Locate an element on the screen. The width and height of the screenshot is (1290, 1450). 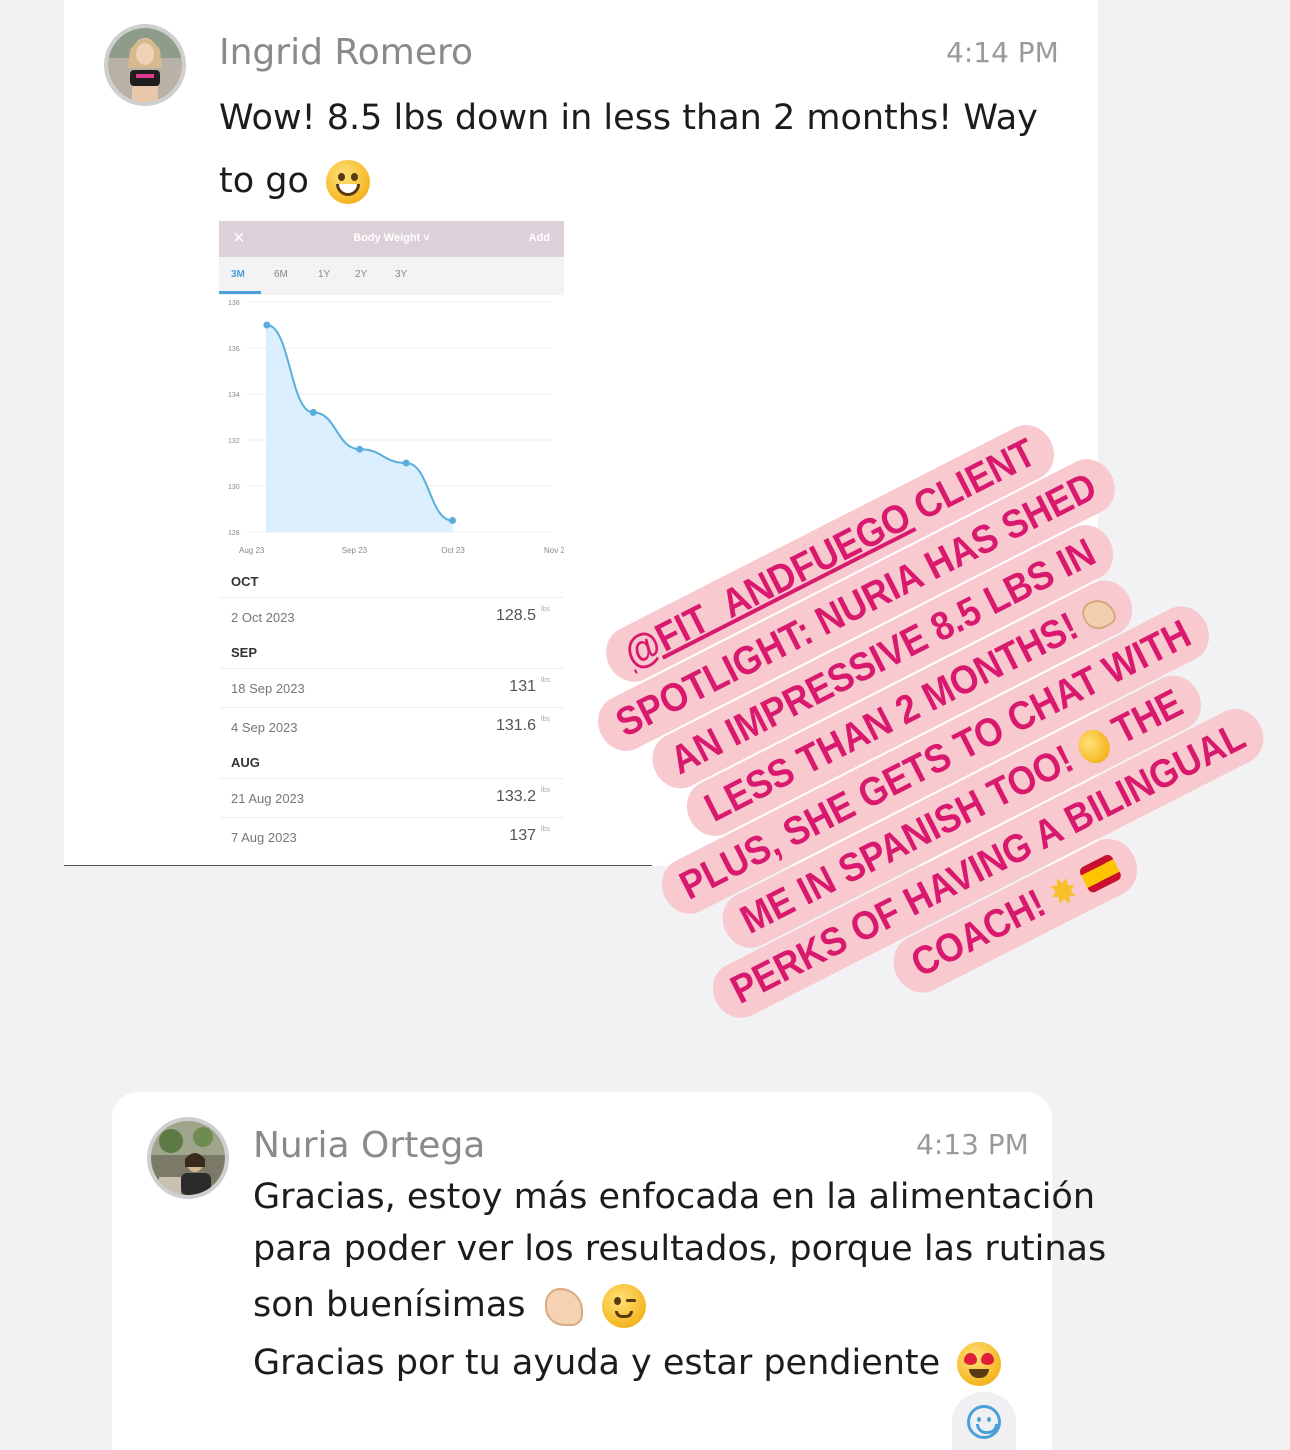
divider is located at coordinates (358, 865).